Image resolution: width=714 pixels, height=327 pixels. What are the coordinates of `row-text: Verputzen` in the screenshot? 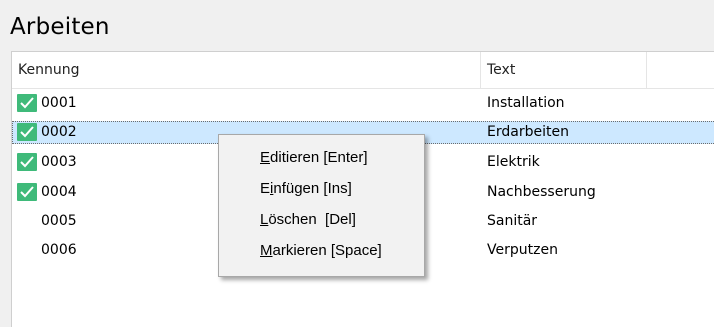 It's located at (522, 250).